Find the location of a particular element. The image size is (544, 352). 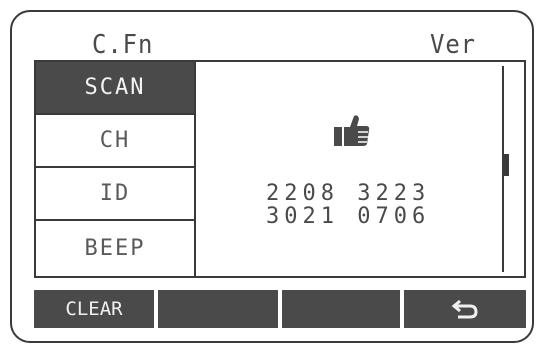

code-line-2: 3021 0706 is located at coordinates (348, 216).